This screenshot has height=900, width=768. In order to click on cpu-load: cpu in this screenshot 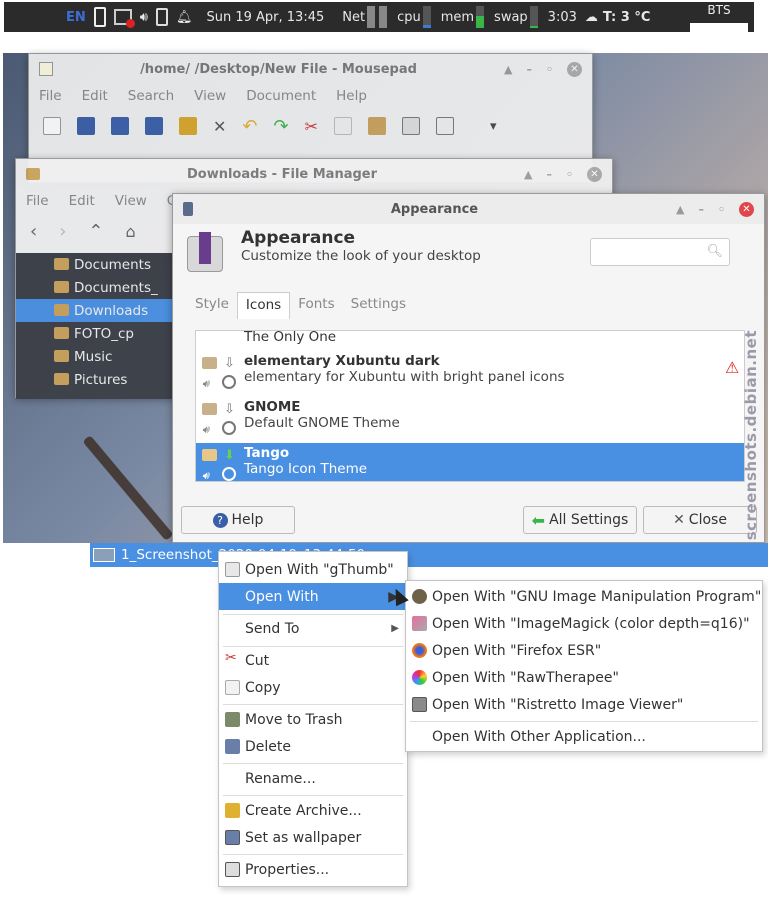, I will do `click(415, 17)`.